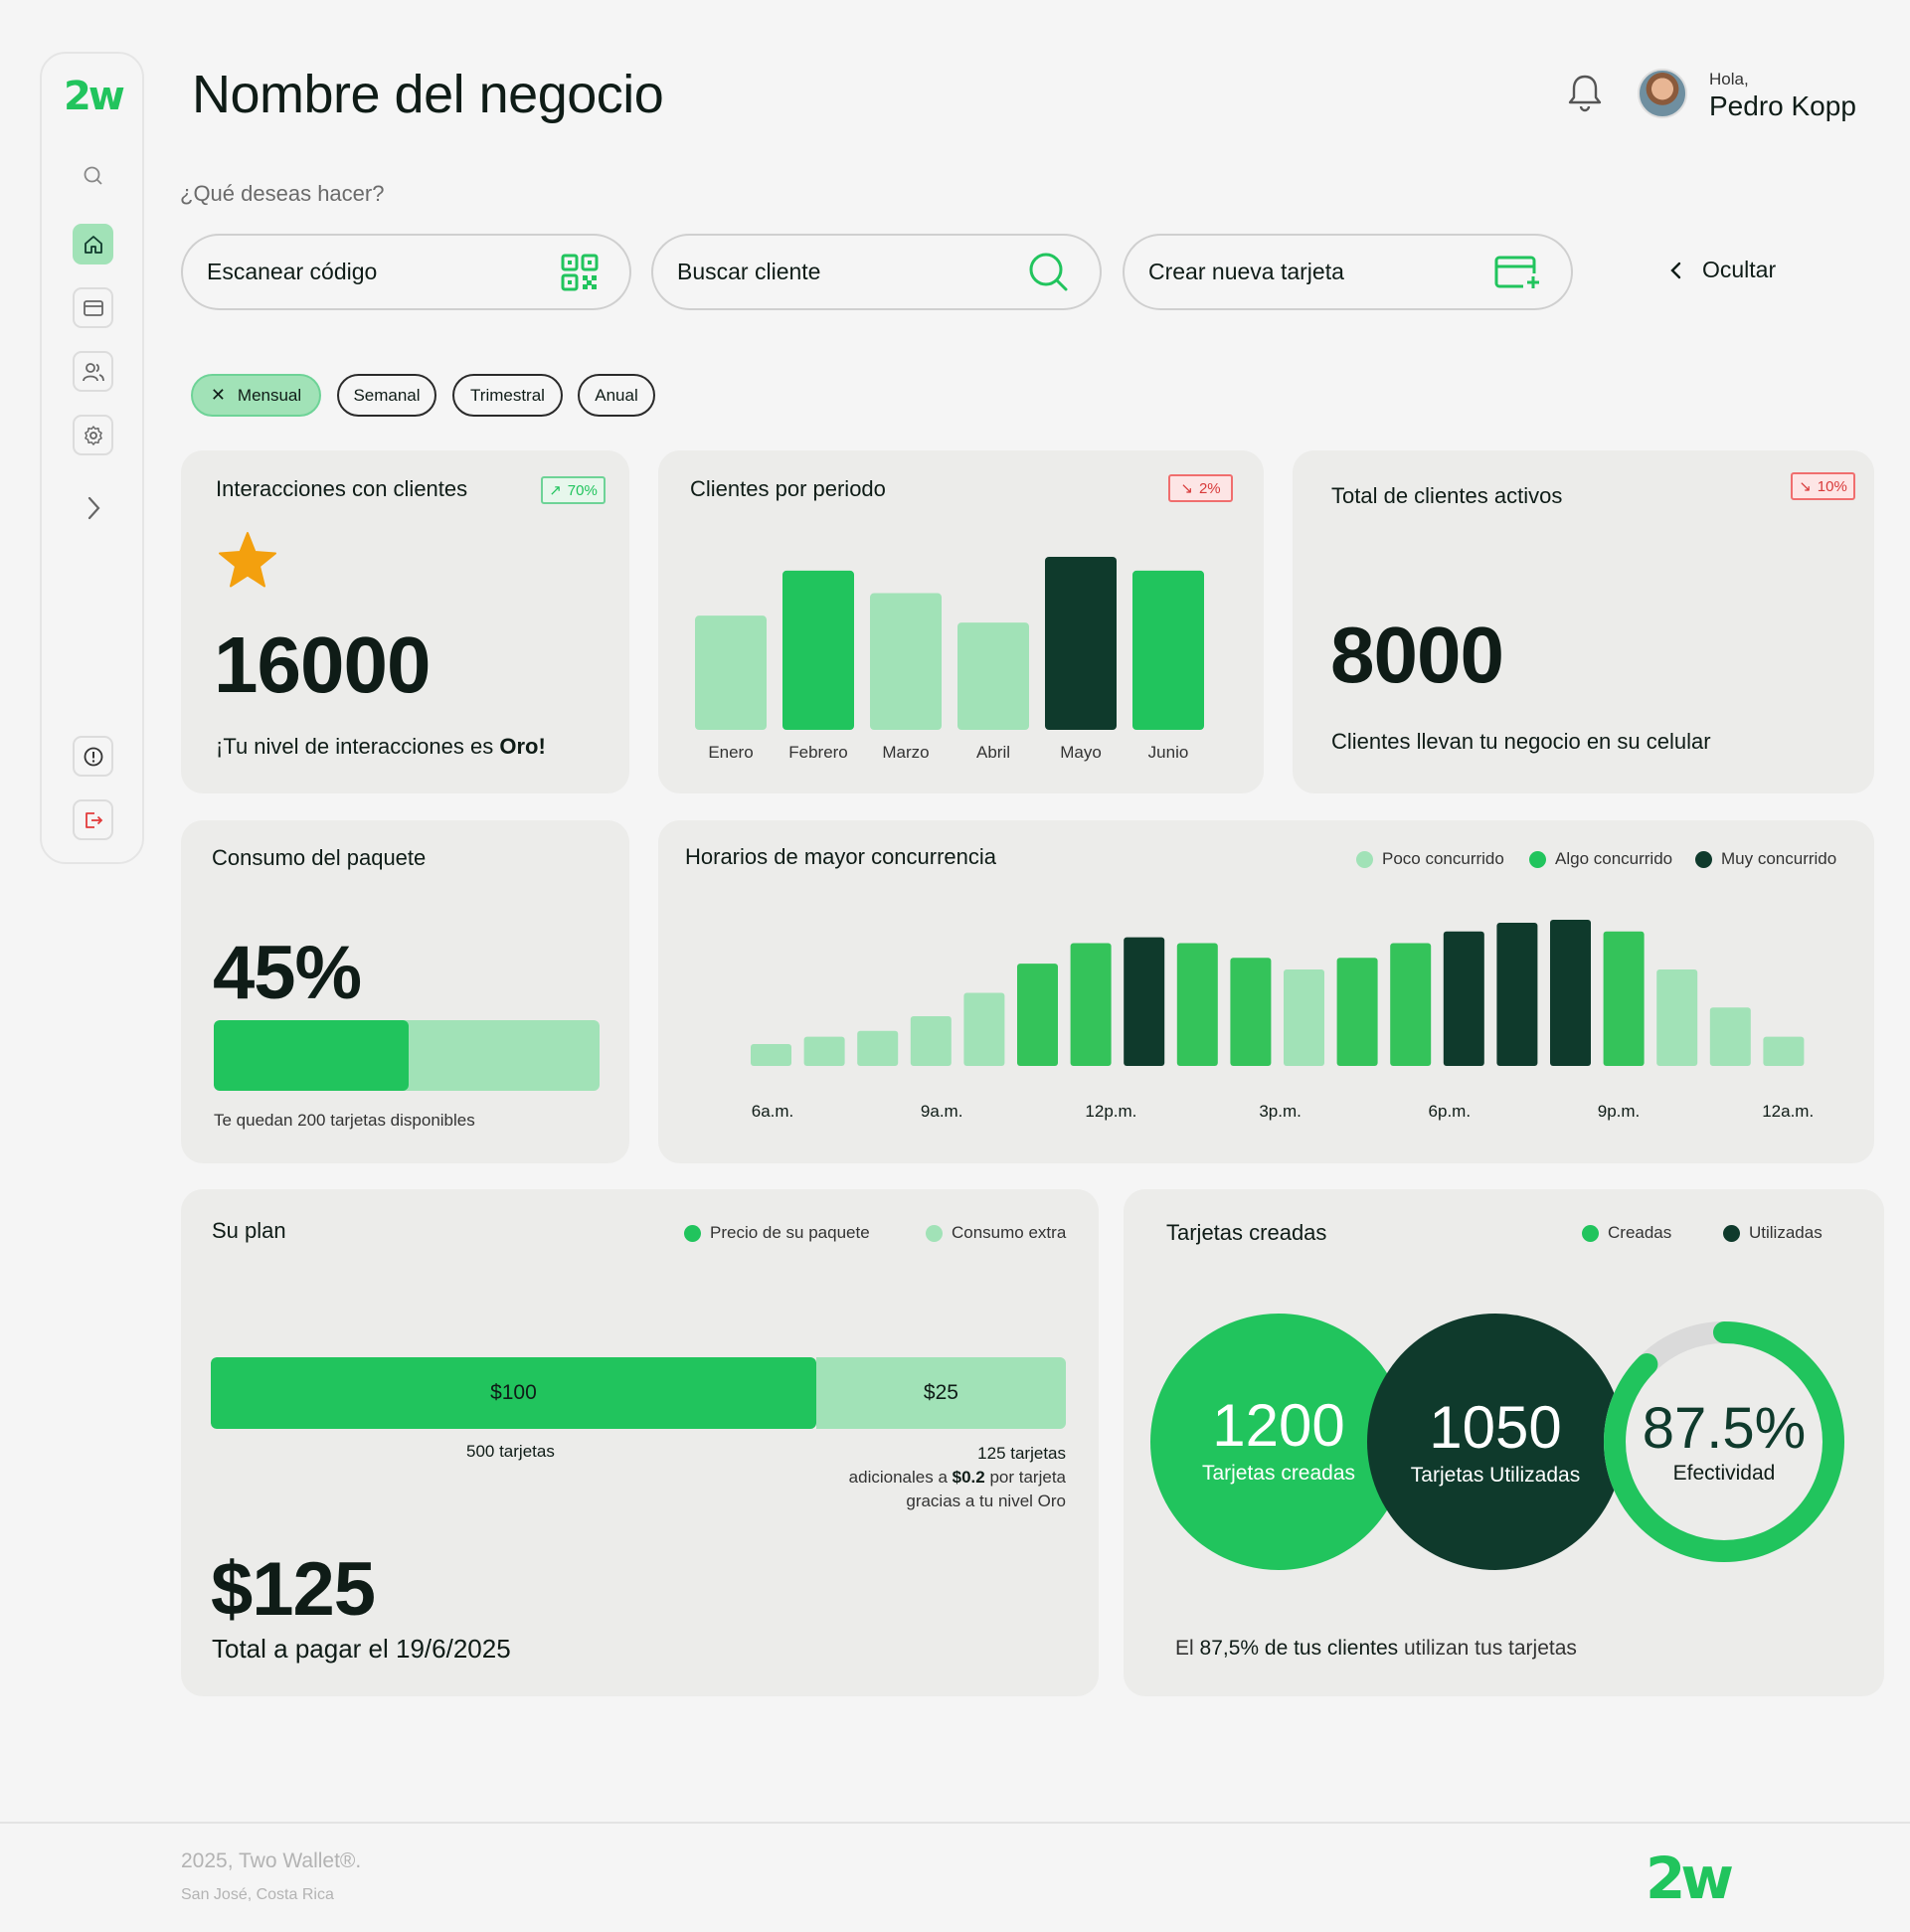 Image resolution: width=1910 pixels, height=1932 pixels. I want to click on plan-base-segment: $100, so click(514, 1393).